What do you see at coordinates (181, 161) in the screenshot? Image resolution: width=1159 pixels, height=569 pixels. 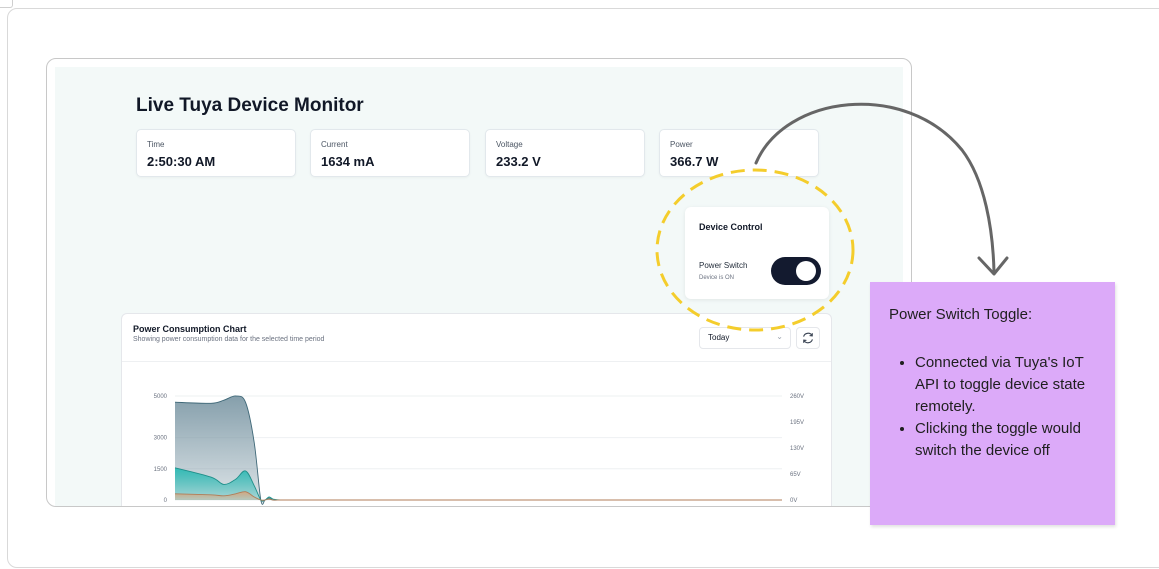 I see `stat-value: 2:50:30 AM` at bounding box center [181, 161].